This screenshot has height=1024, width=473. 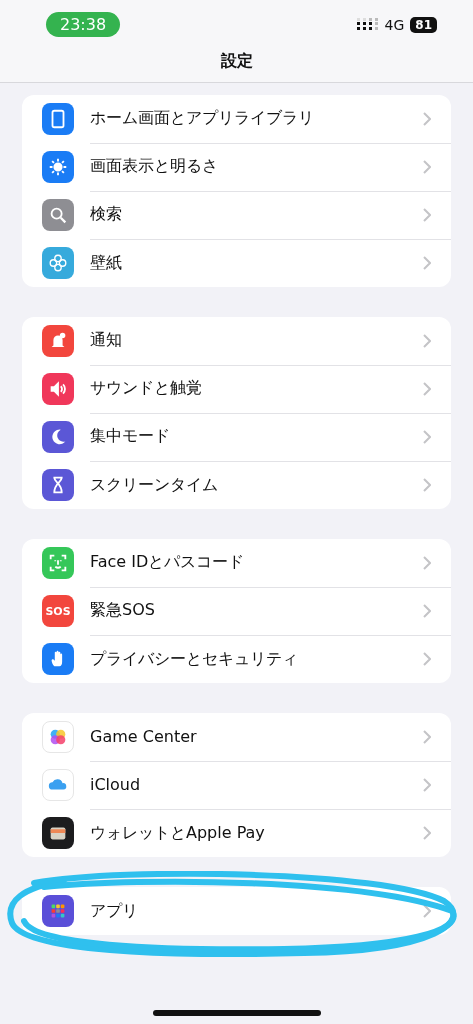 I want to click on settings-row: スクリーンタイム, so click(x=236, y=485).